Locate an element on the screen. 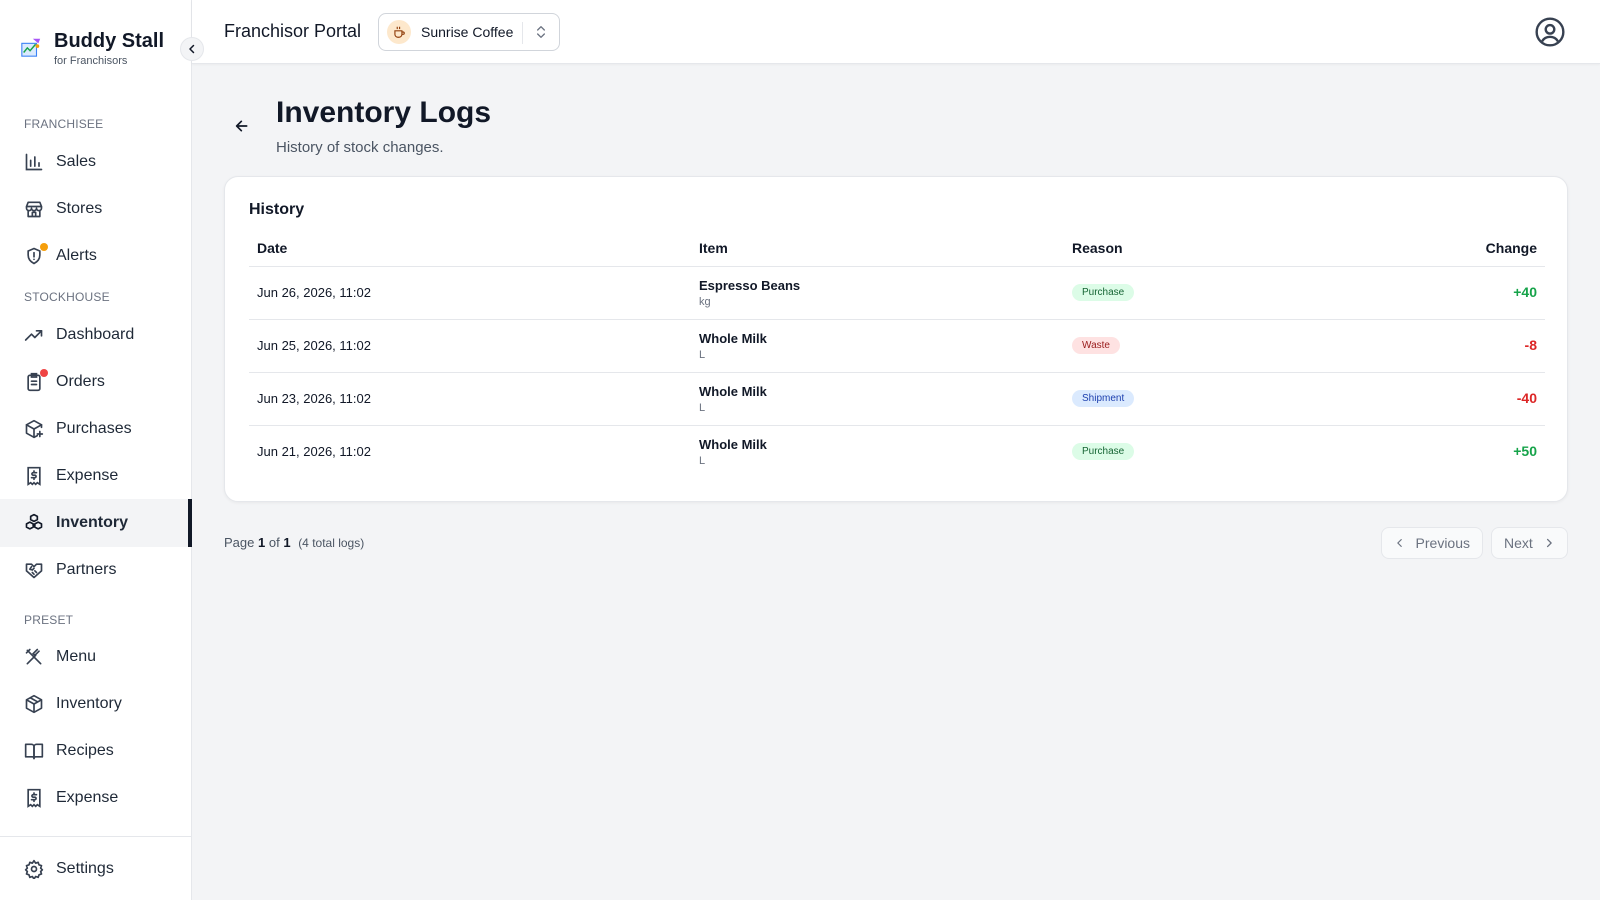 The width and height of the screenshot is (1600, 900). row-date: Jun 26, 2026, 11:02 is located at coordinates (314, 292).